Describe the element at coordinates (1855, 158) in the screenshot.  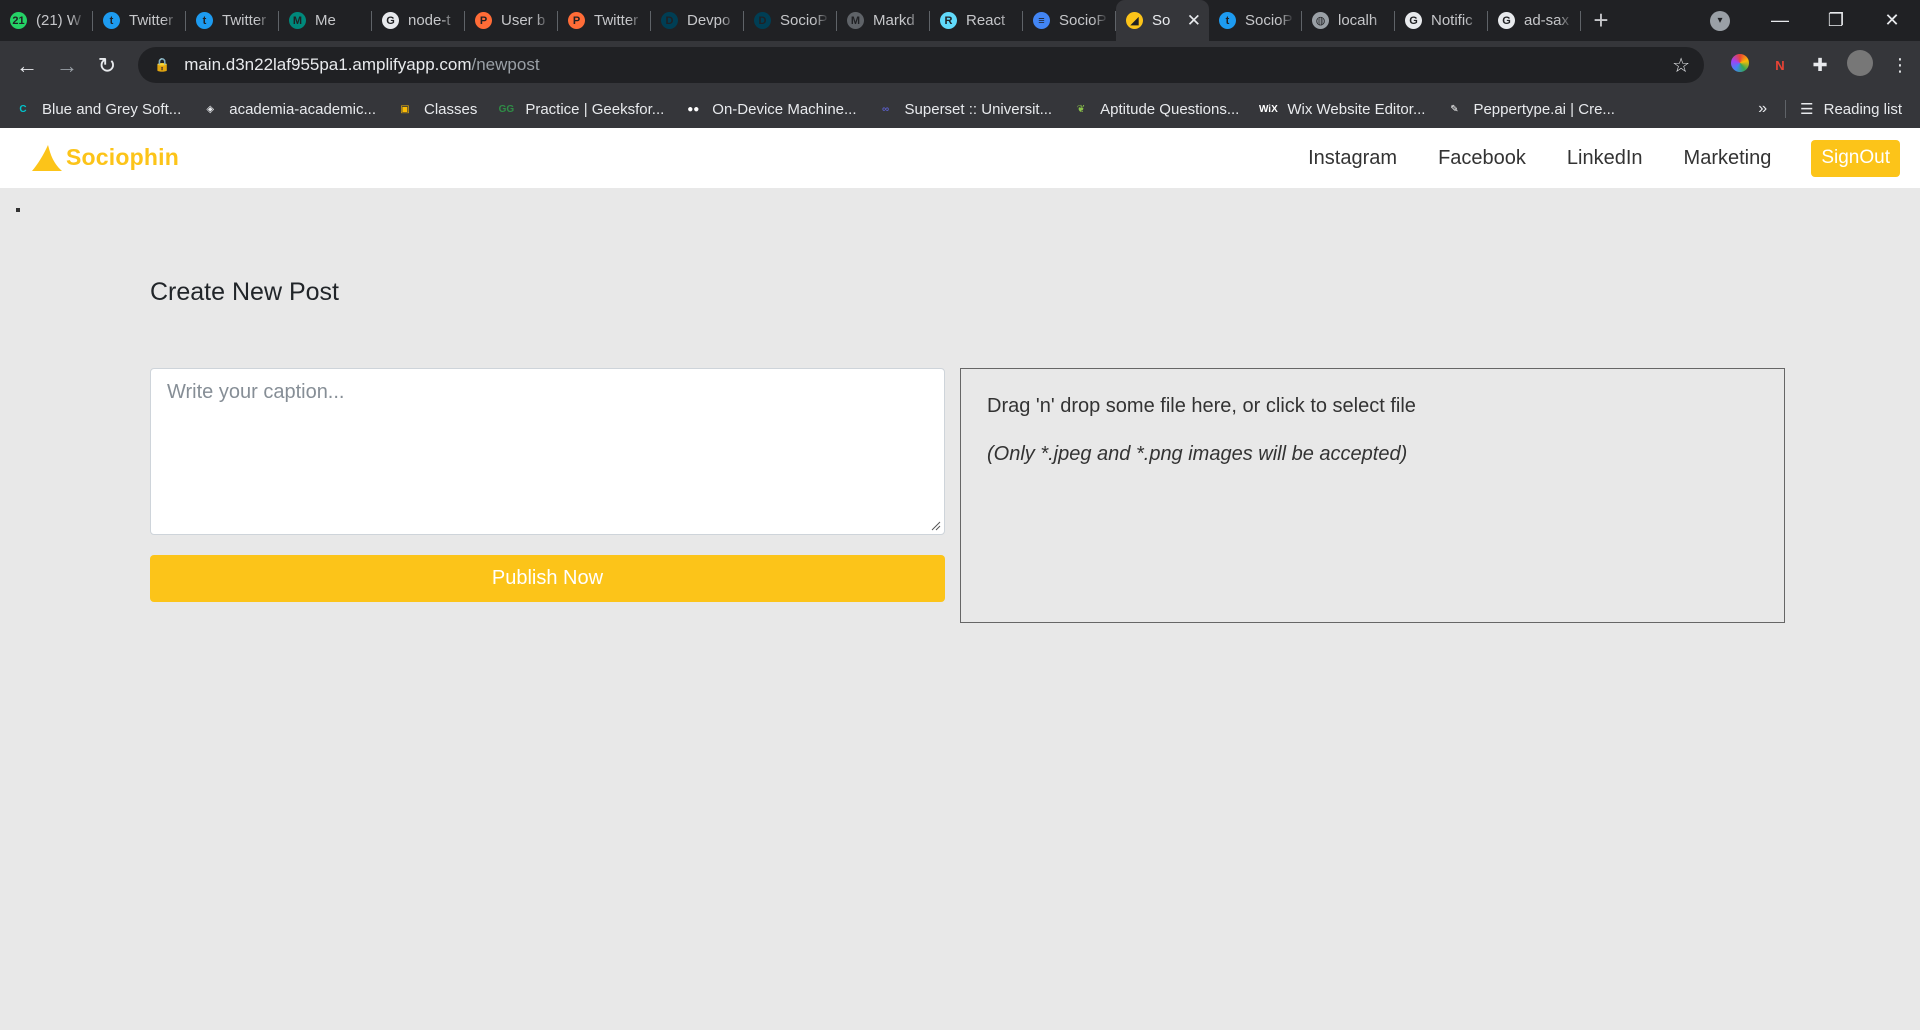
I see `signout-button: SignOut` at that location.